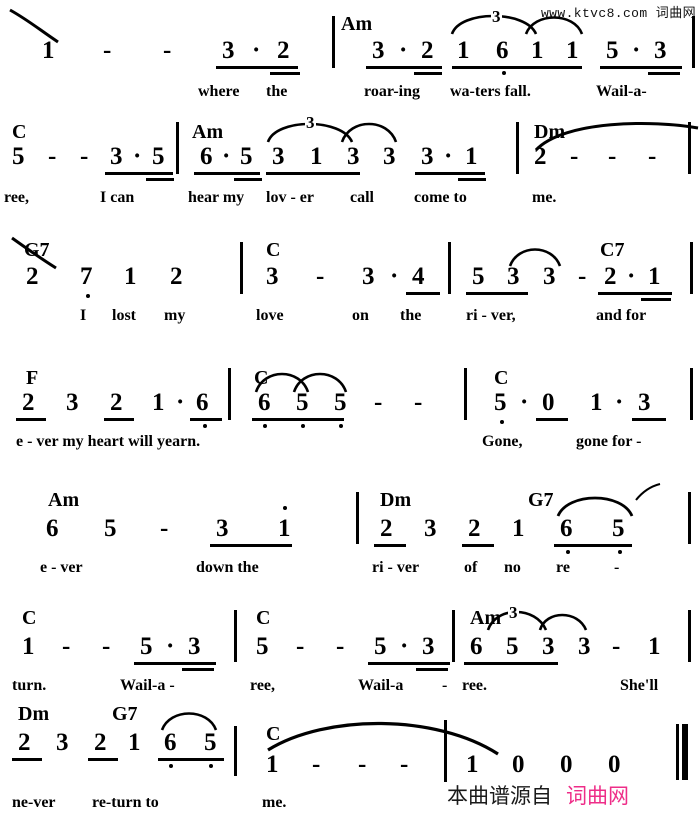 The height and width of the screenshot is (817, 700). What do you see at coordinates (396, 567) in the screenshot?
I see `lyric: ri - ver` at bounding box center [396, 567].